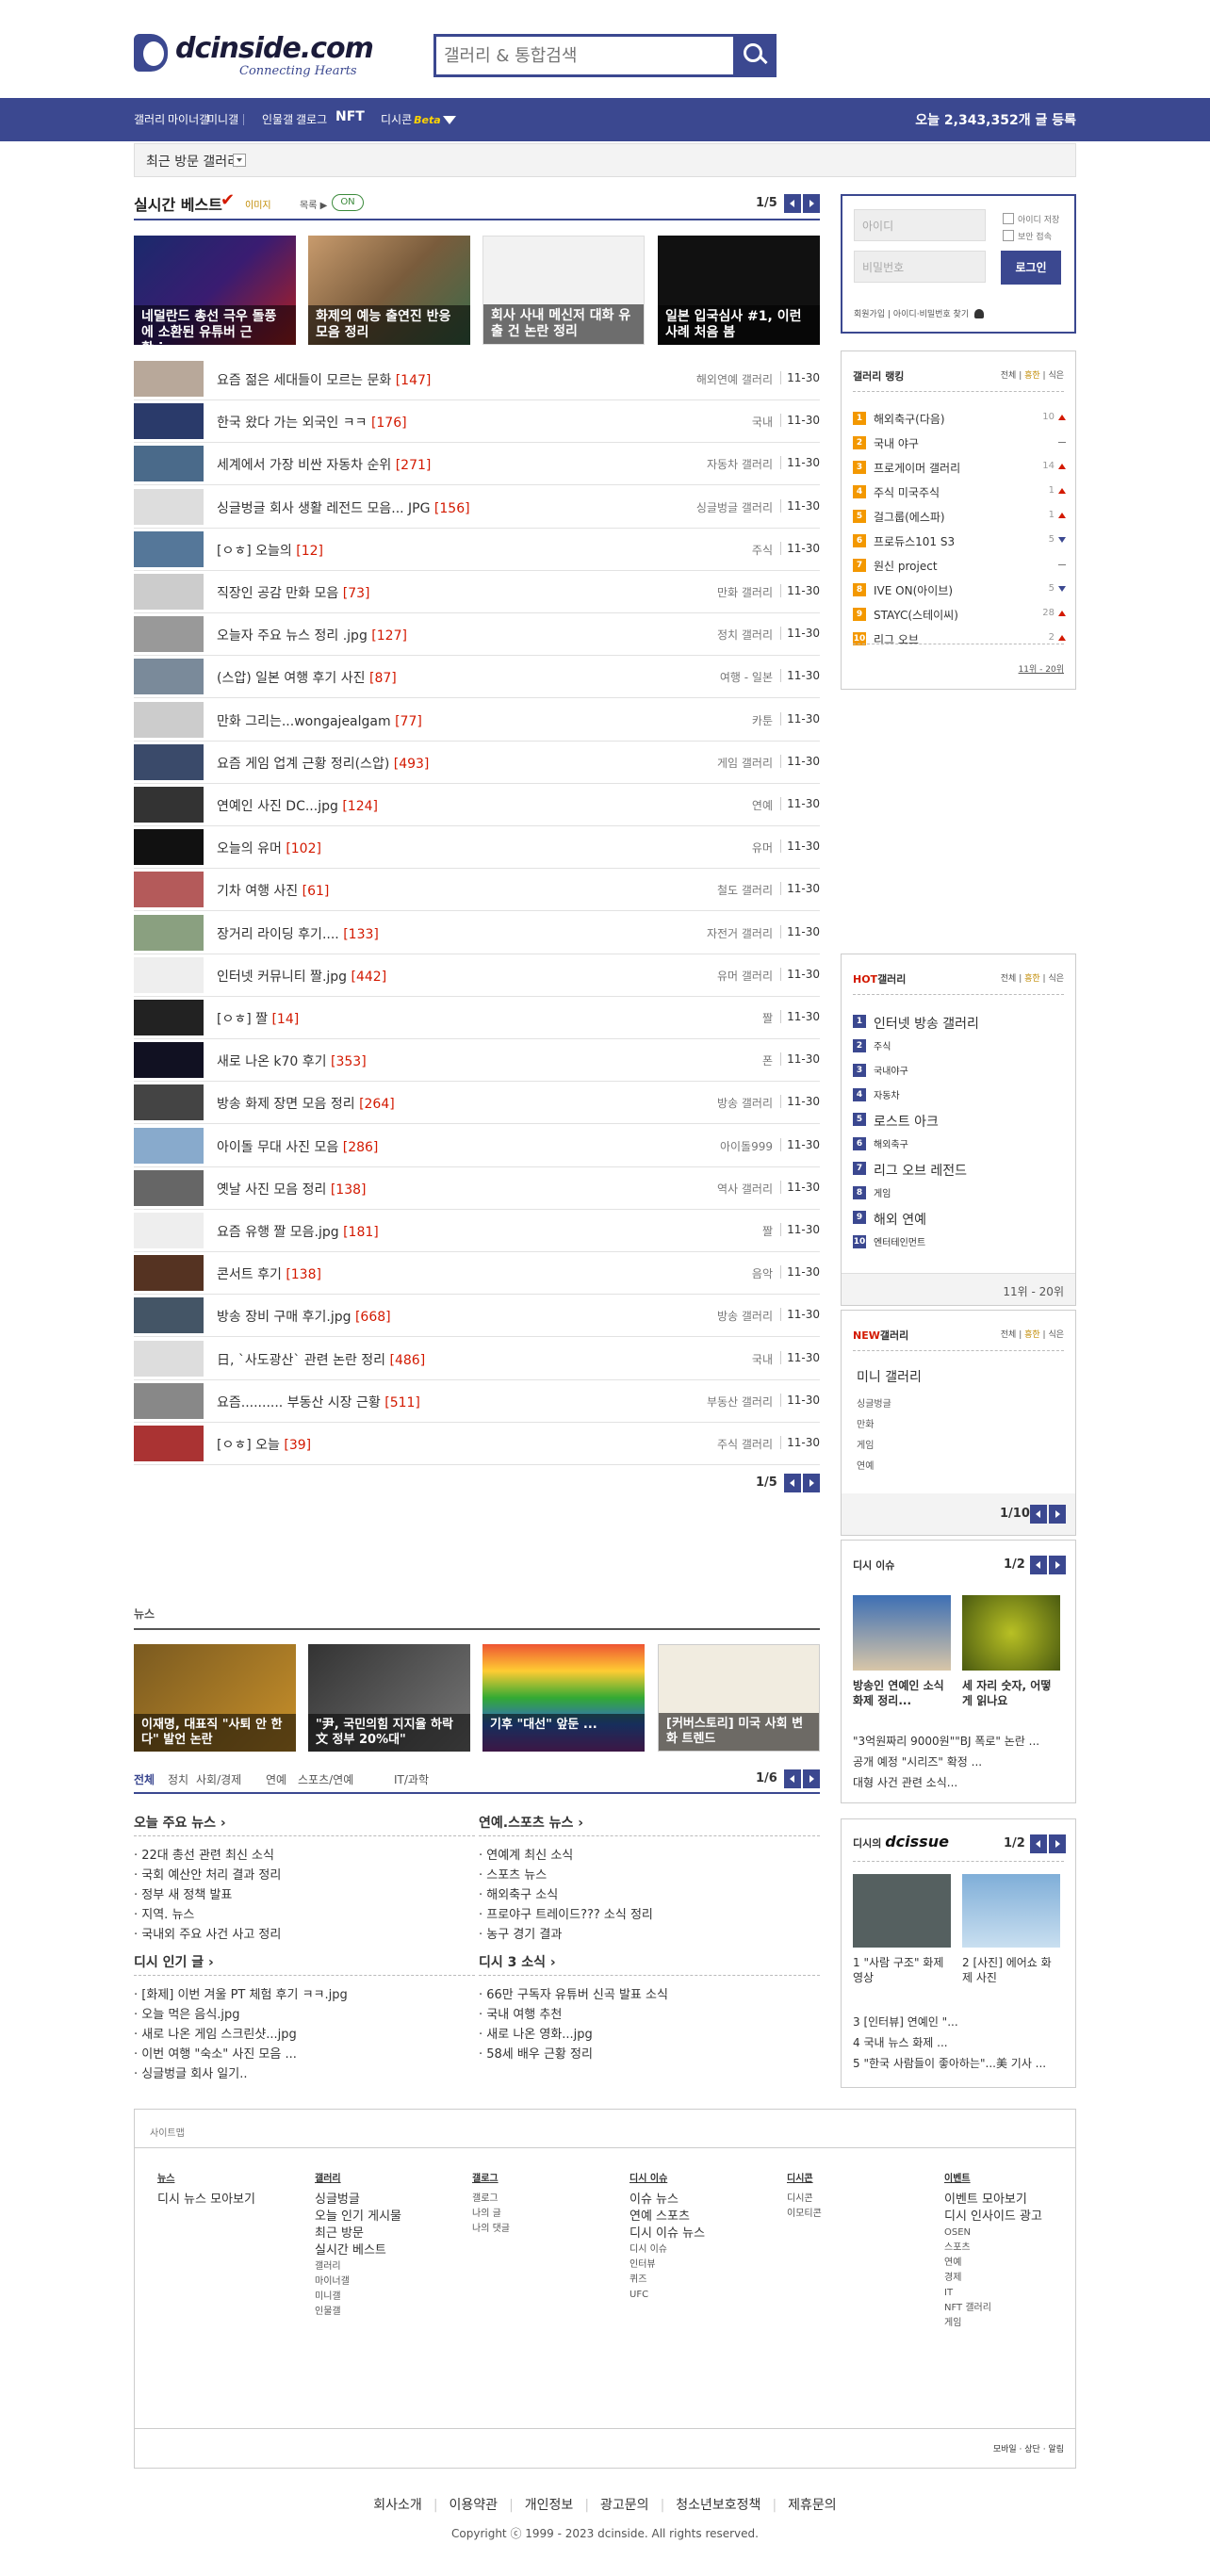  I want to click on post-gallery-name: 유머, so click(762, 848).